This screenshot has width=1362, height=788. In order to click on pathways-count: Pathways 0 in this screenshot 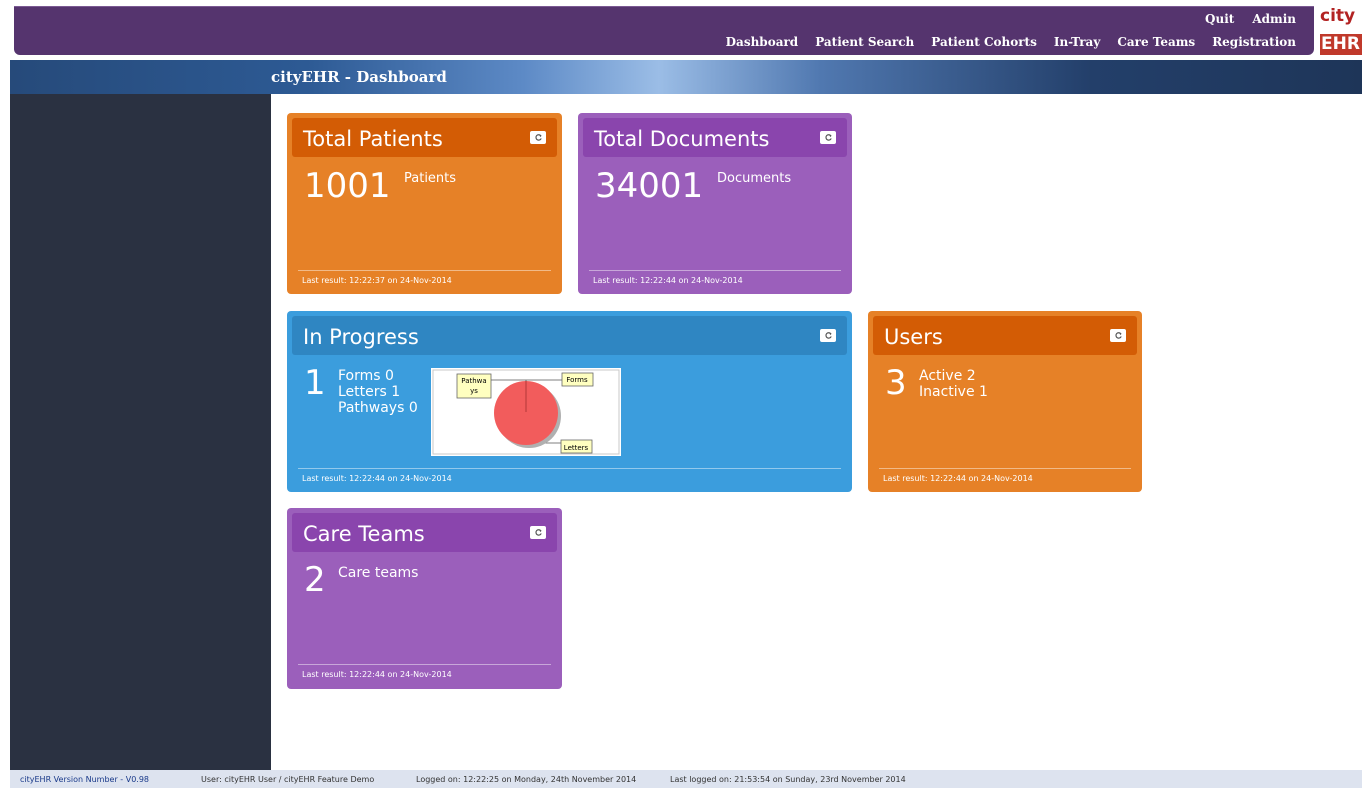, I will do `click(378, 408)`.